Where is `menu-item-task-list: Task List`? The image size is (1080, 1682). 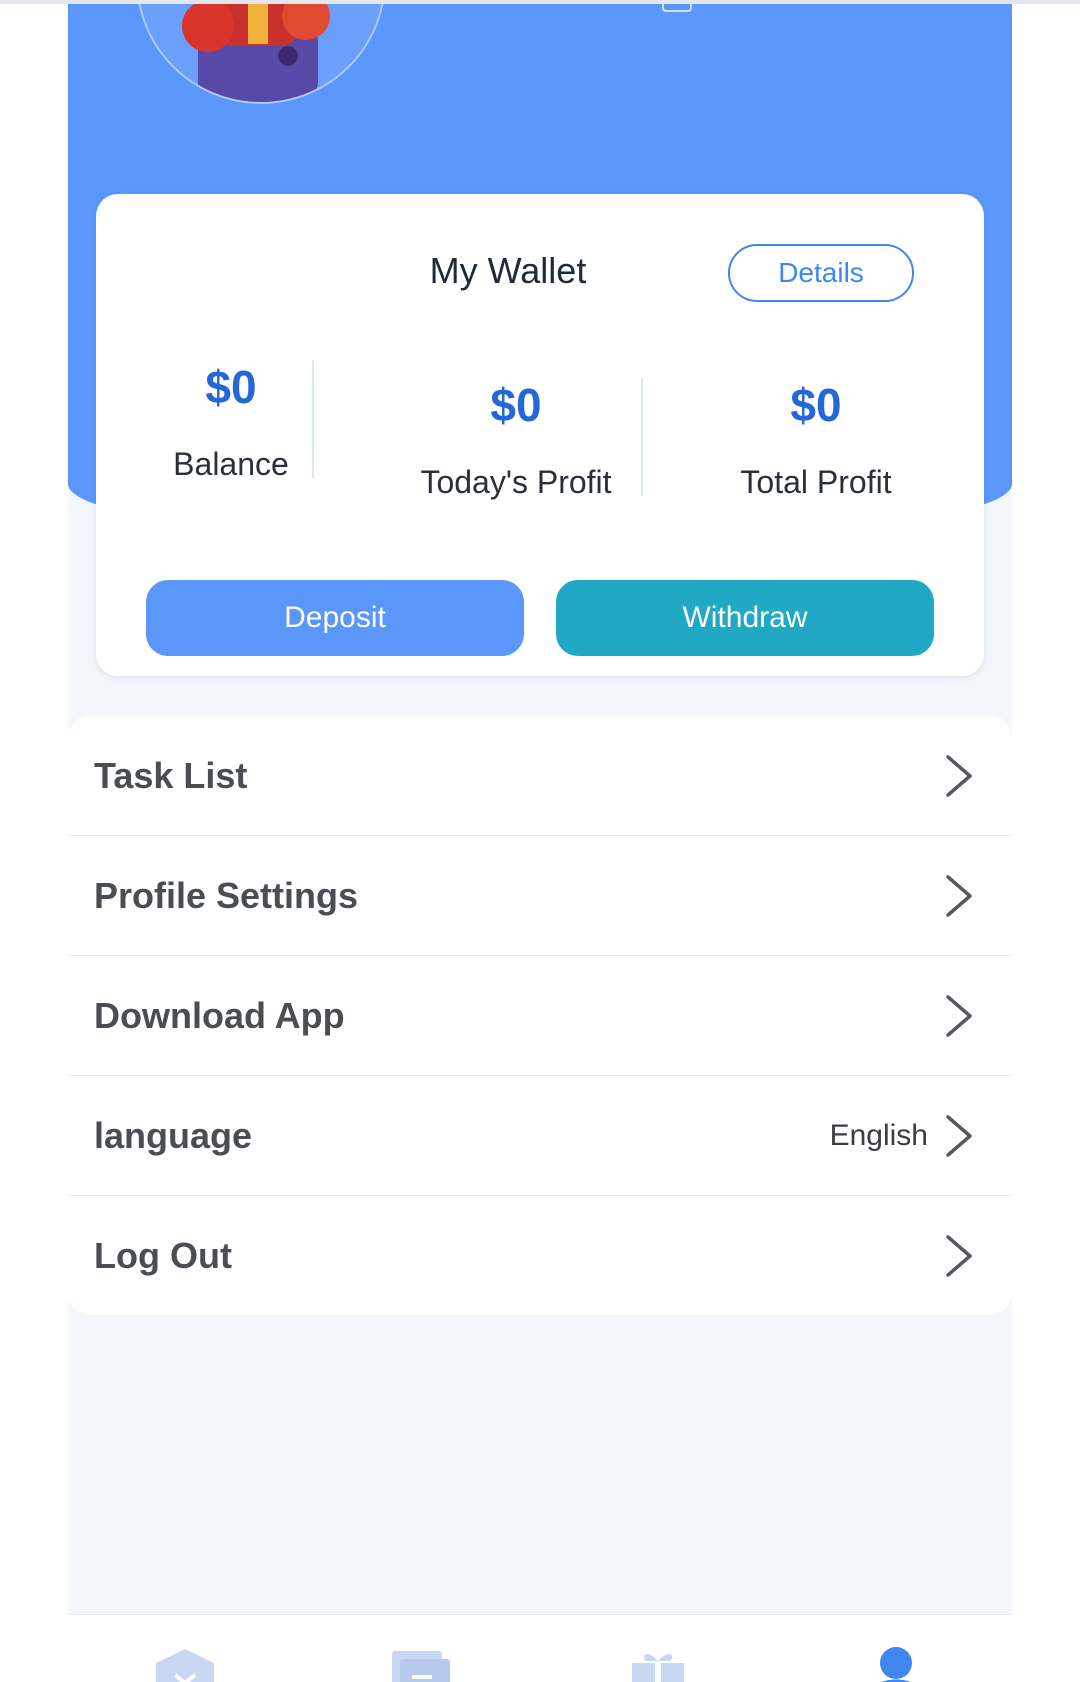
menu-item-task-list: Task List is located at coordinates (540, 776).